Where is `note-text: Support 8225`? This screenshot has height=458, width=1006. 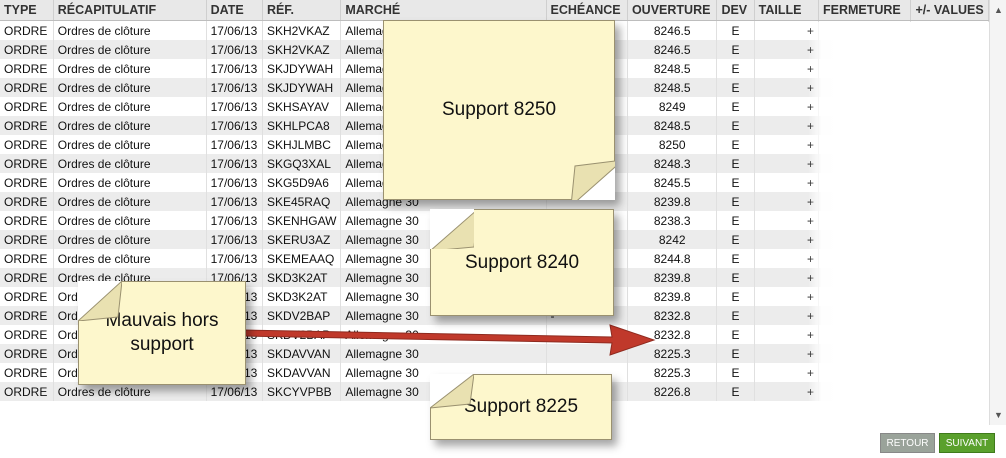 note-text: Support 8225 is located at coordinates (521, 407).